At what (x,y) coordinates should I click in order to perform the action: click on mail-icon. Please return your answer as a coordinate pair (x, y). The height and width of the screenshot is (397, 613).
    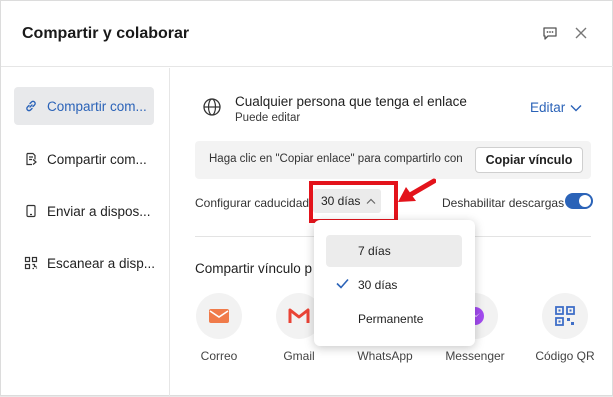
    Looking at the image, I should click on (219, 316).